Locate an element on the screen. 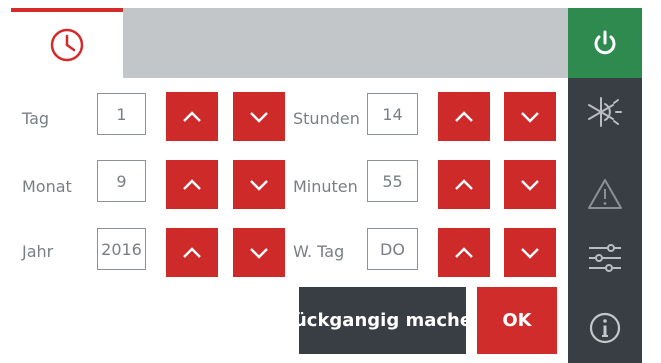 This screenshot has width=661, height=363. clock-icon is located at coordinates (67, 45).